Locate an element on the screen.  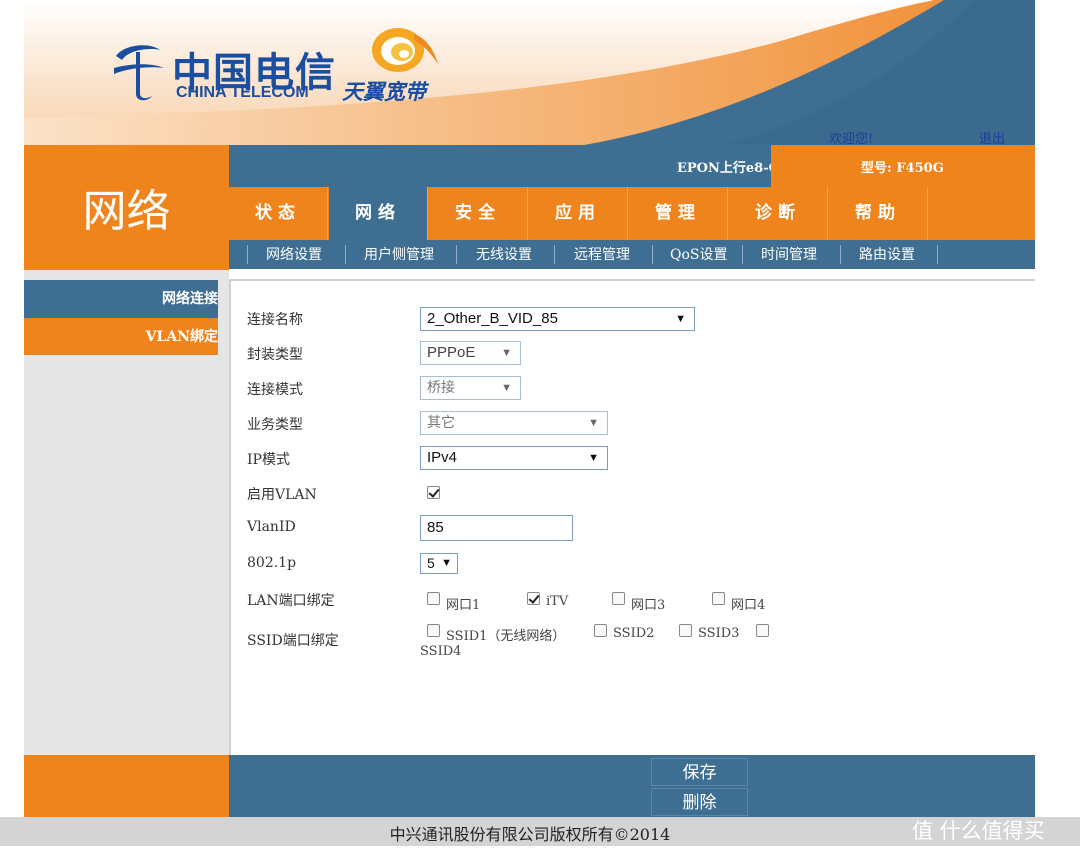
service-value: 其它 is located at coordinates (441, 423).